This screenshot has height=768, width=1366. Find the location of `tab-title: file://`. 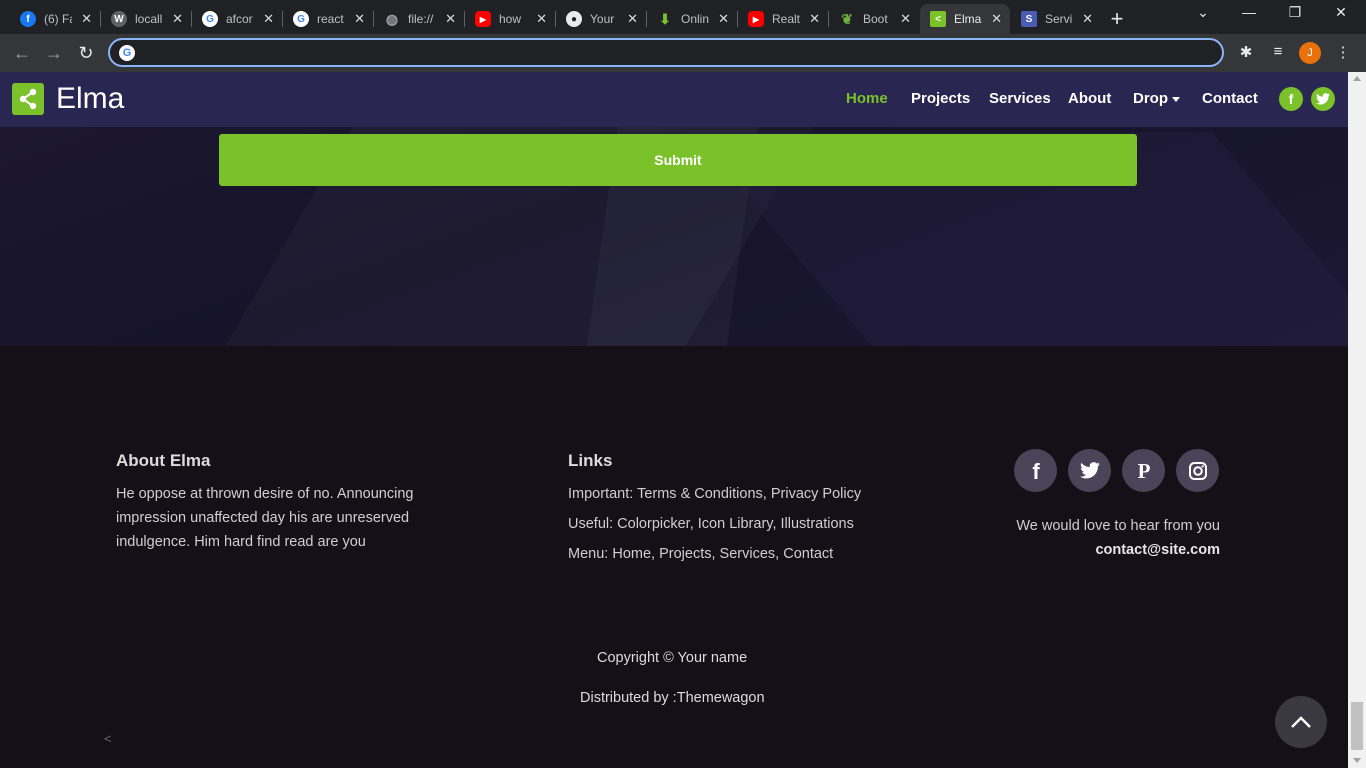

tab-title: file:// is located at coordinates (421, 19).